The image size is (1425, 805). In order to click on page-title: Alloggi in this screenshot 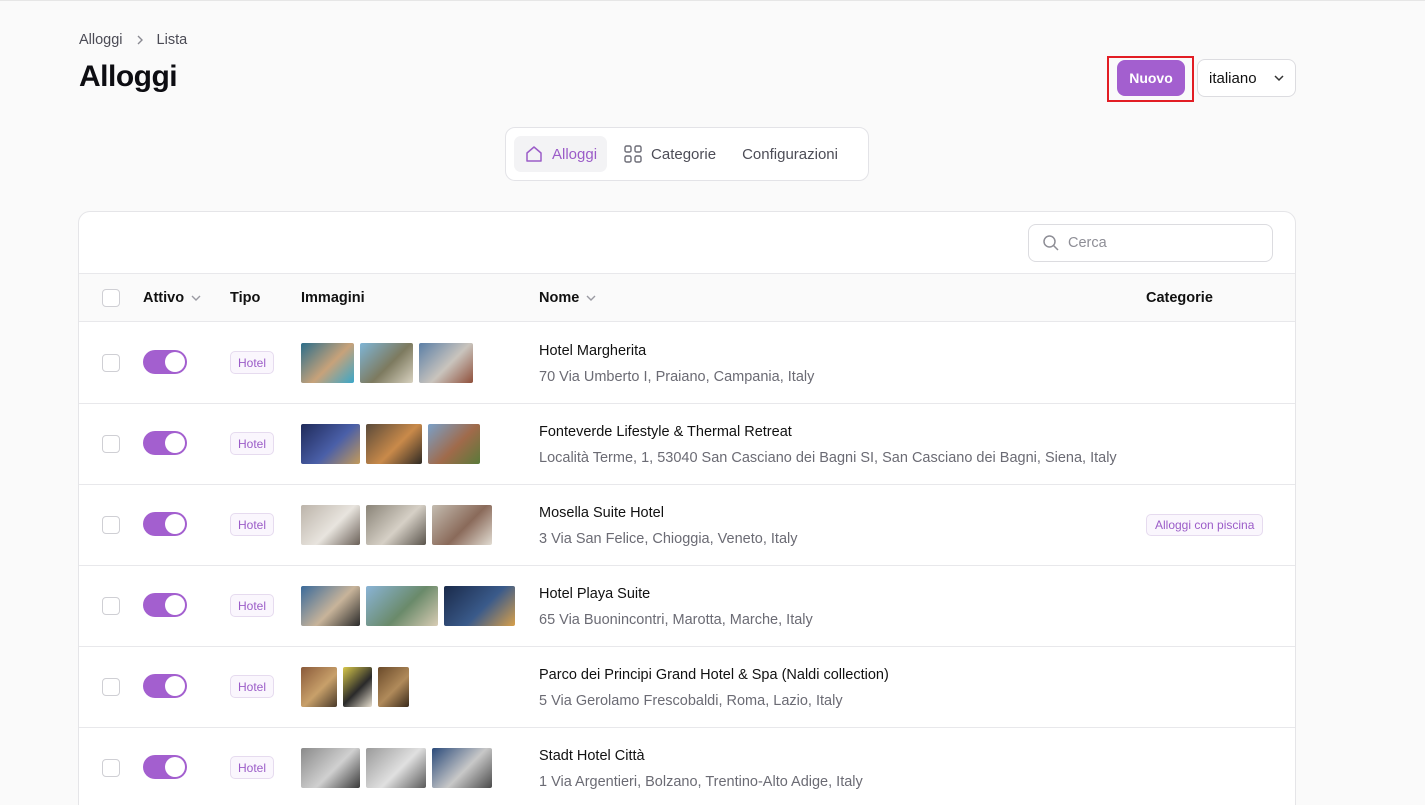, I will do `click(128, 76)`.